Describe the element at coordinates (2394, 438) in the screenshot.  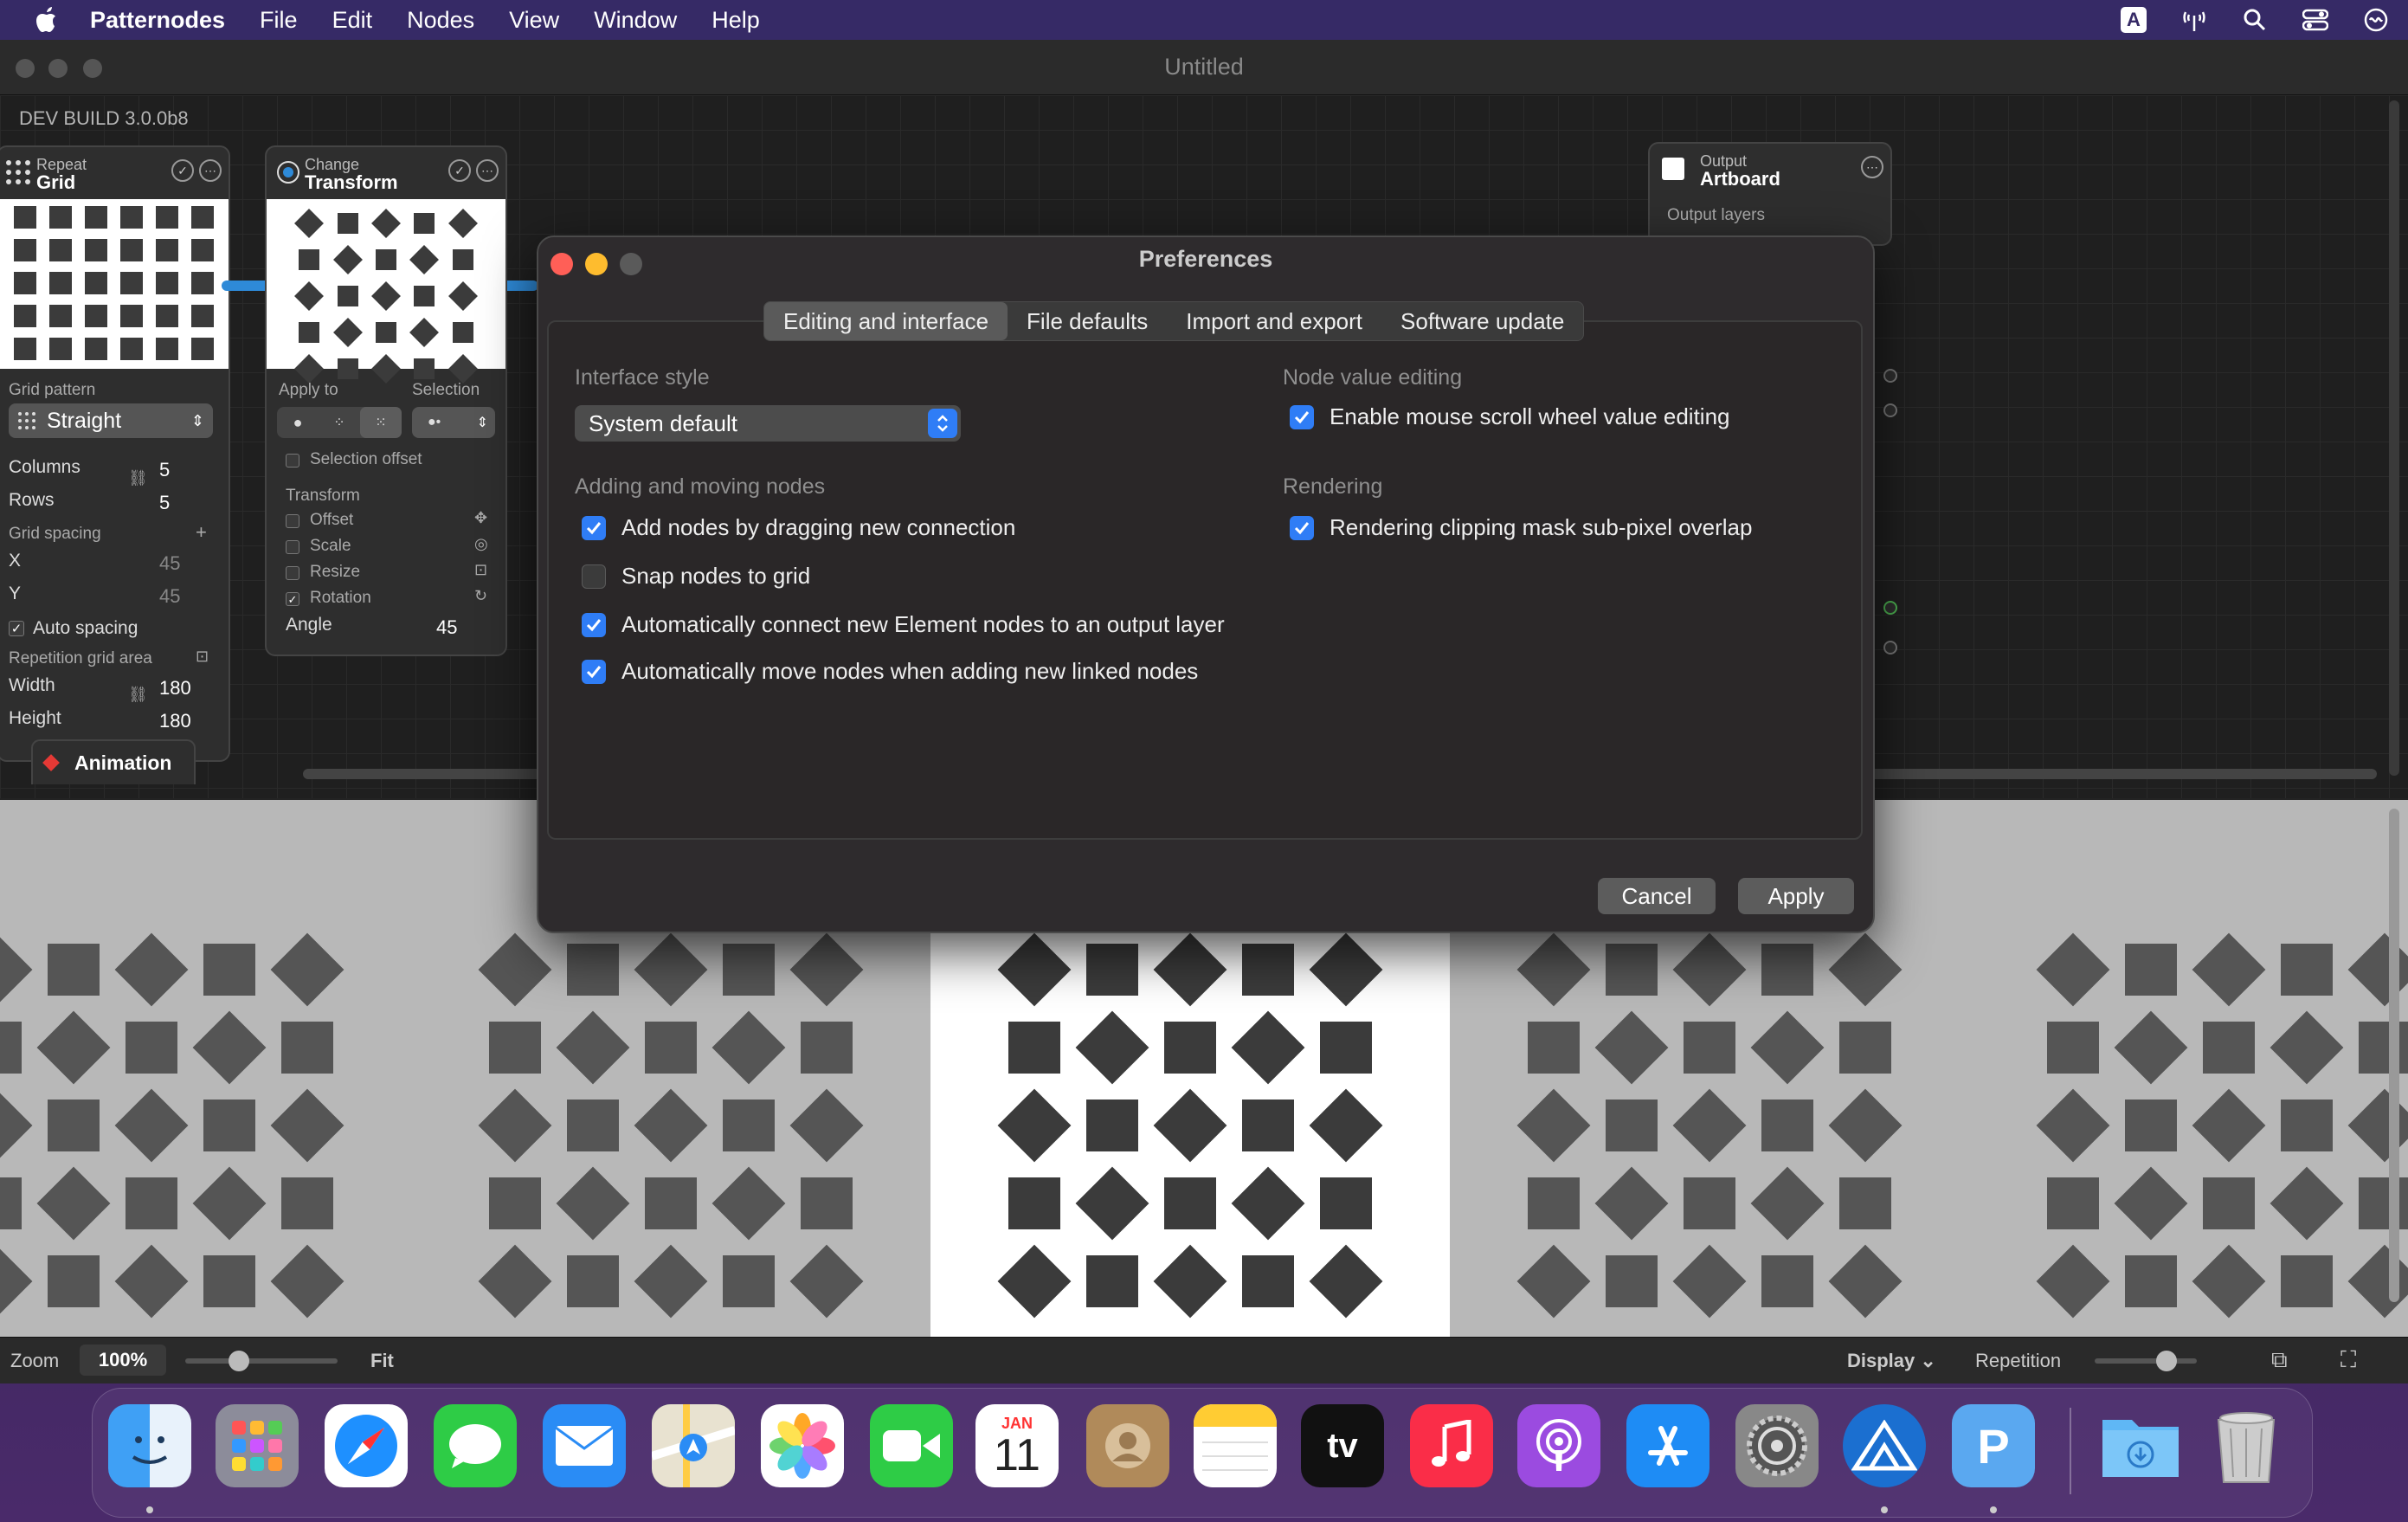
I see `vertical-scrollbar` at that location.